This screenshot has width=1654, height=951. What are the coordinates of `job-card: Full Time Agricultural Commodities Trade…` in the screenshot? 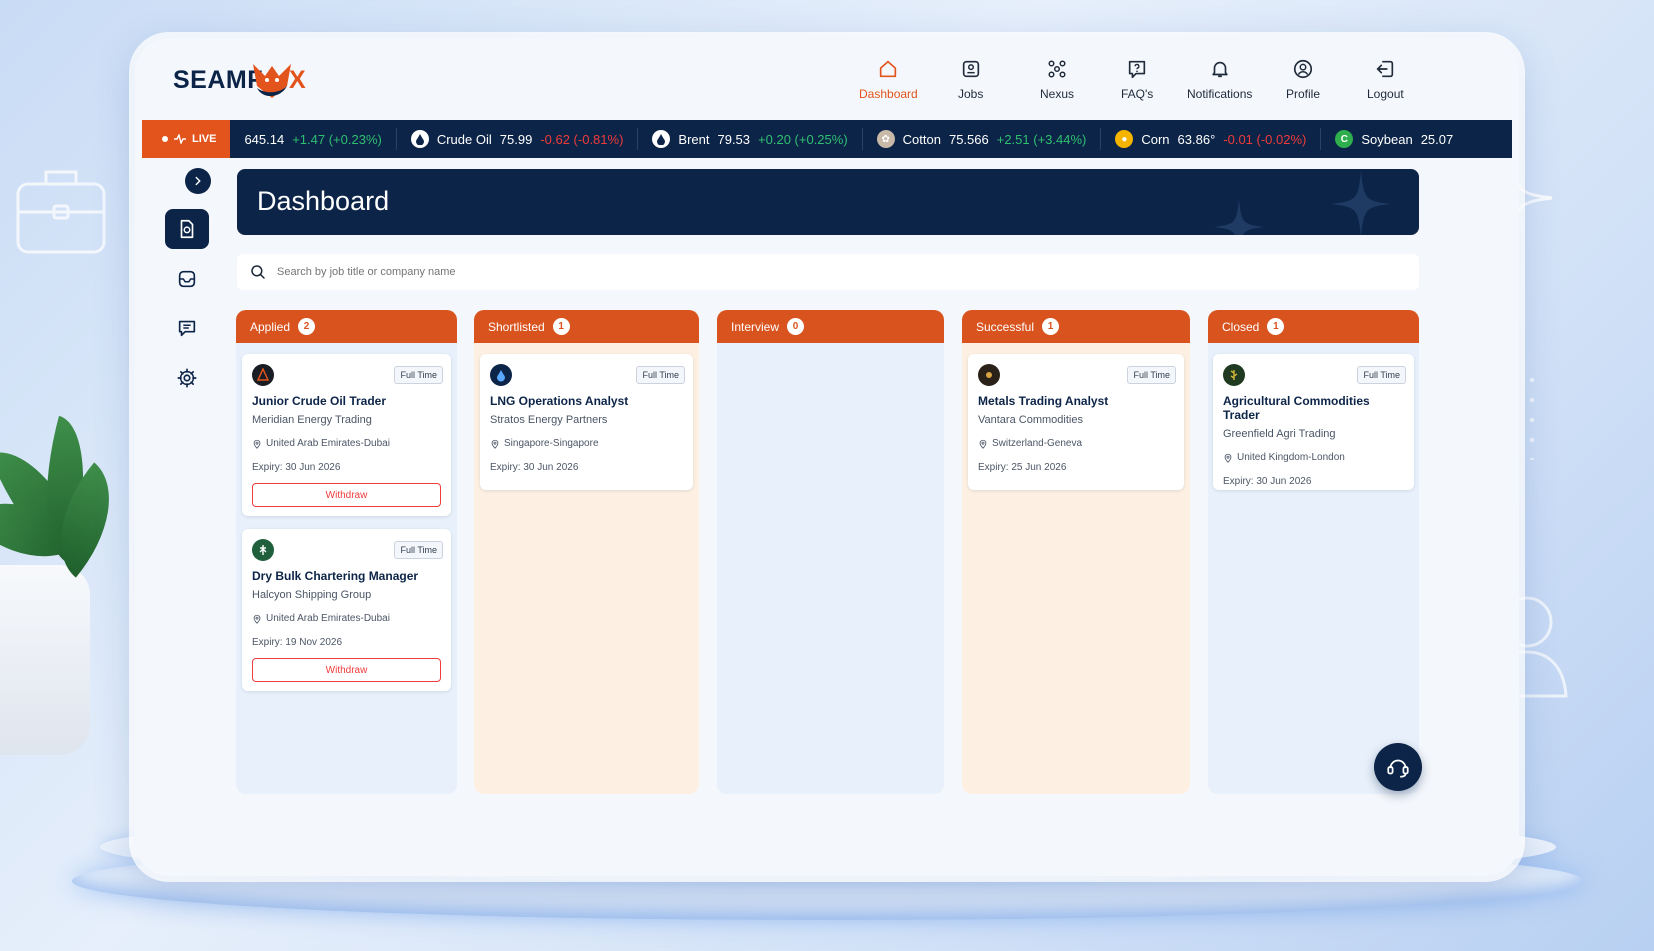 It's located at (1313, 422).